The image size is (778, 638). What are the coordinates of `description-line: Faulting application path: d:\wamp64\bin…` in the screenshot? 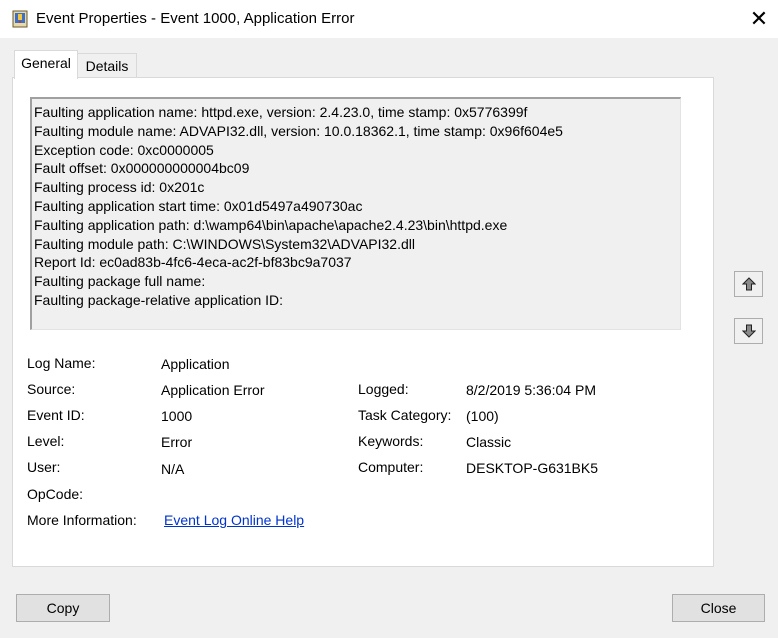 It's located at (271, 224).